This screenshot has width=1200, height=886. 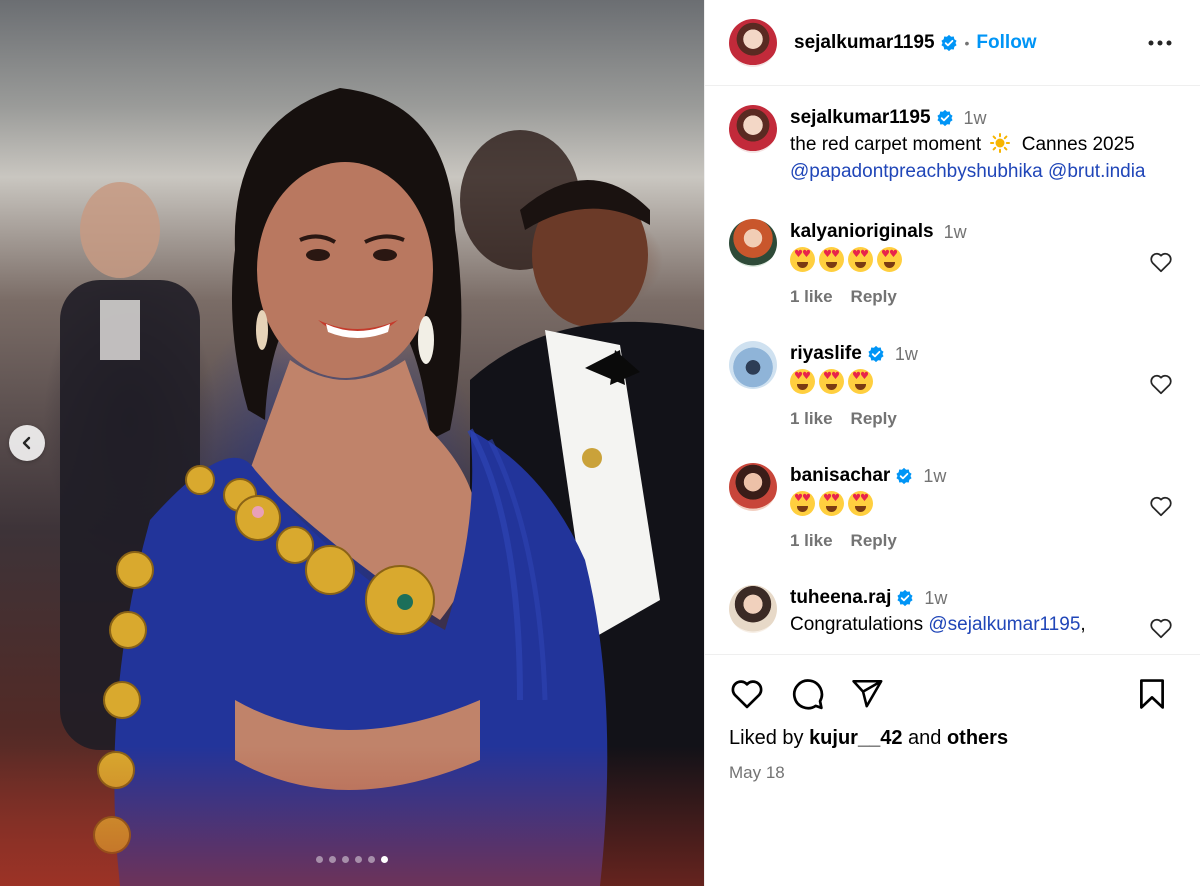 I want to click on comment-item: riyaslife 1w 1 like Reply, so click(x=951, y=385).